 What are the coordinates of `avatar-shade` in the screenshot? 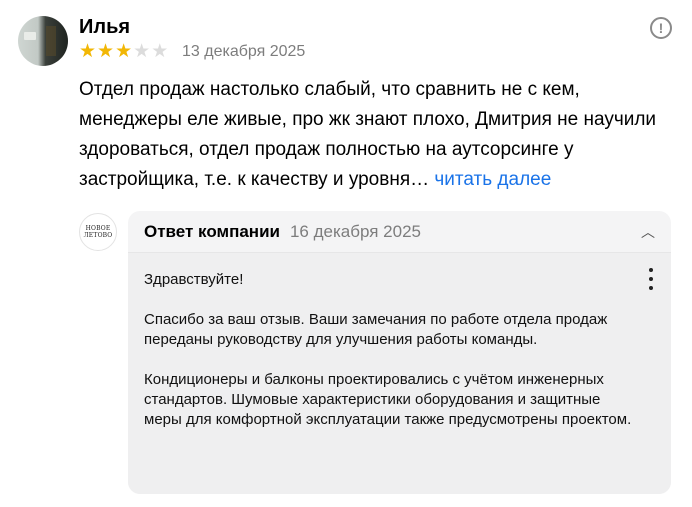 It's located at (51, 41).